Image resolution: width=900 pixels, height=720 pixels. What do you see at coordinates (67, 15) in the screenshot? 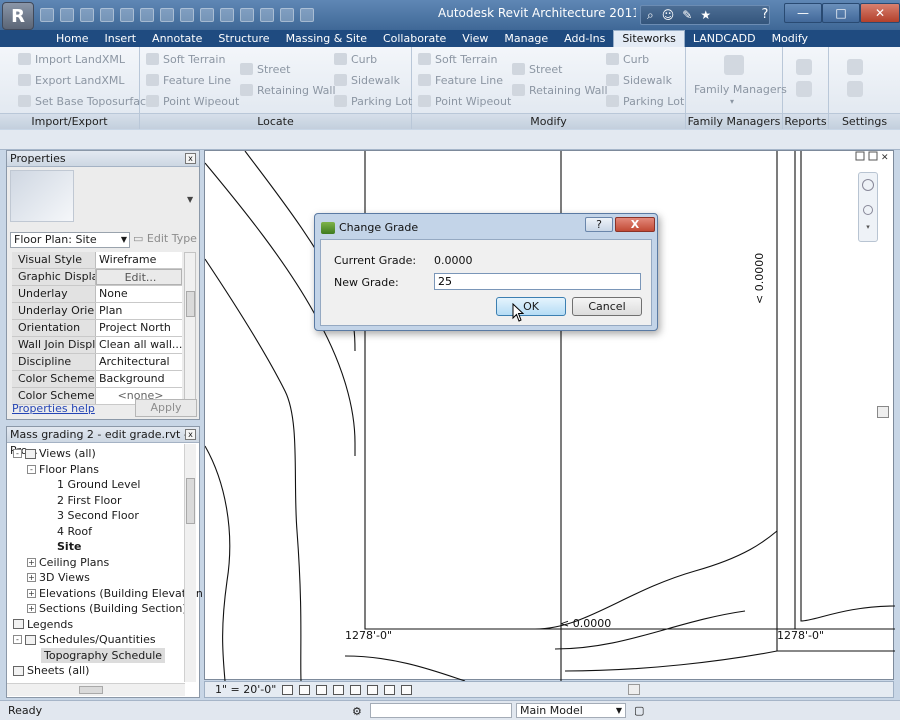
I see `save-icon` at bounding box center [67, 15].